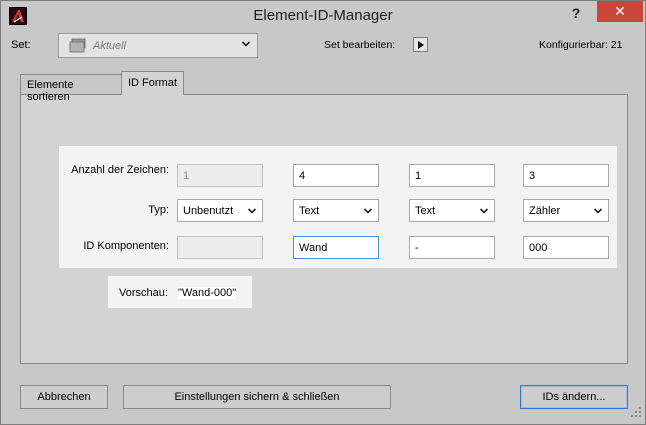  Describe the element at coordinates (143, 293) in the screenshot. I see `preview-label: Vorschau:` at that location.